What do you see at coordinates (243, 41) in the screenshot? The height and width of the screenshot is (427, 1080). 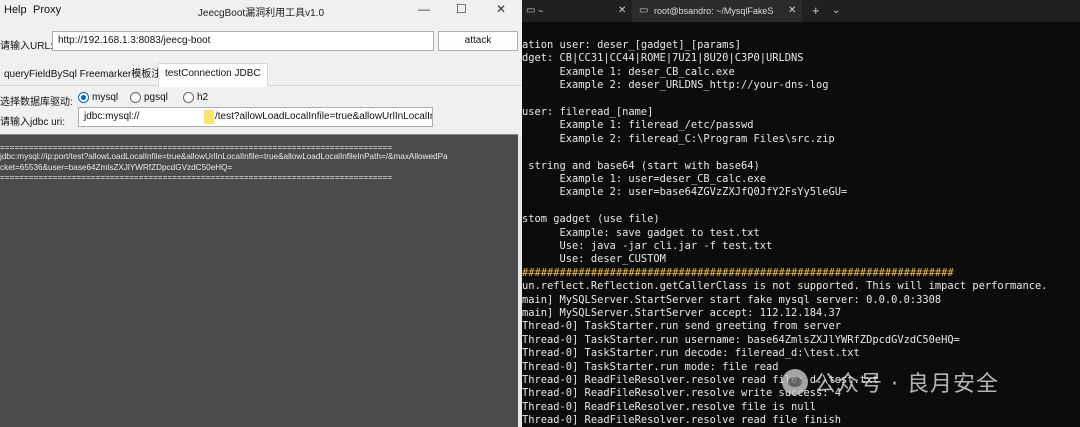 I see `url-input: http://192.168.1.3:8083/jeecg-boot` at bounding box center [243, 41].